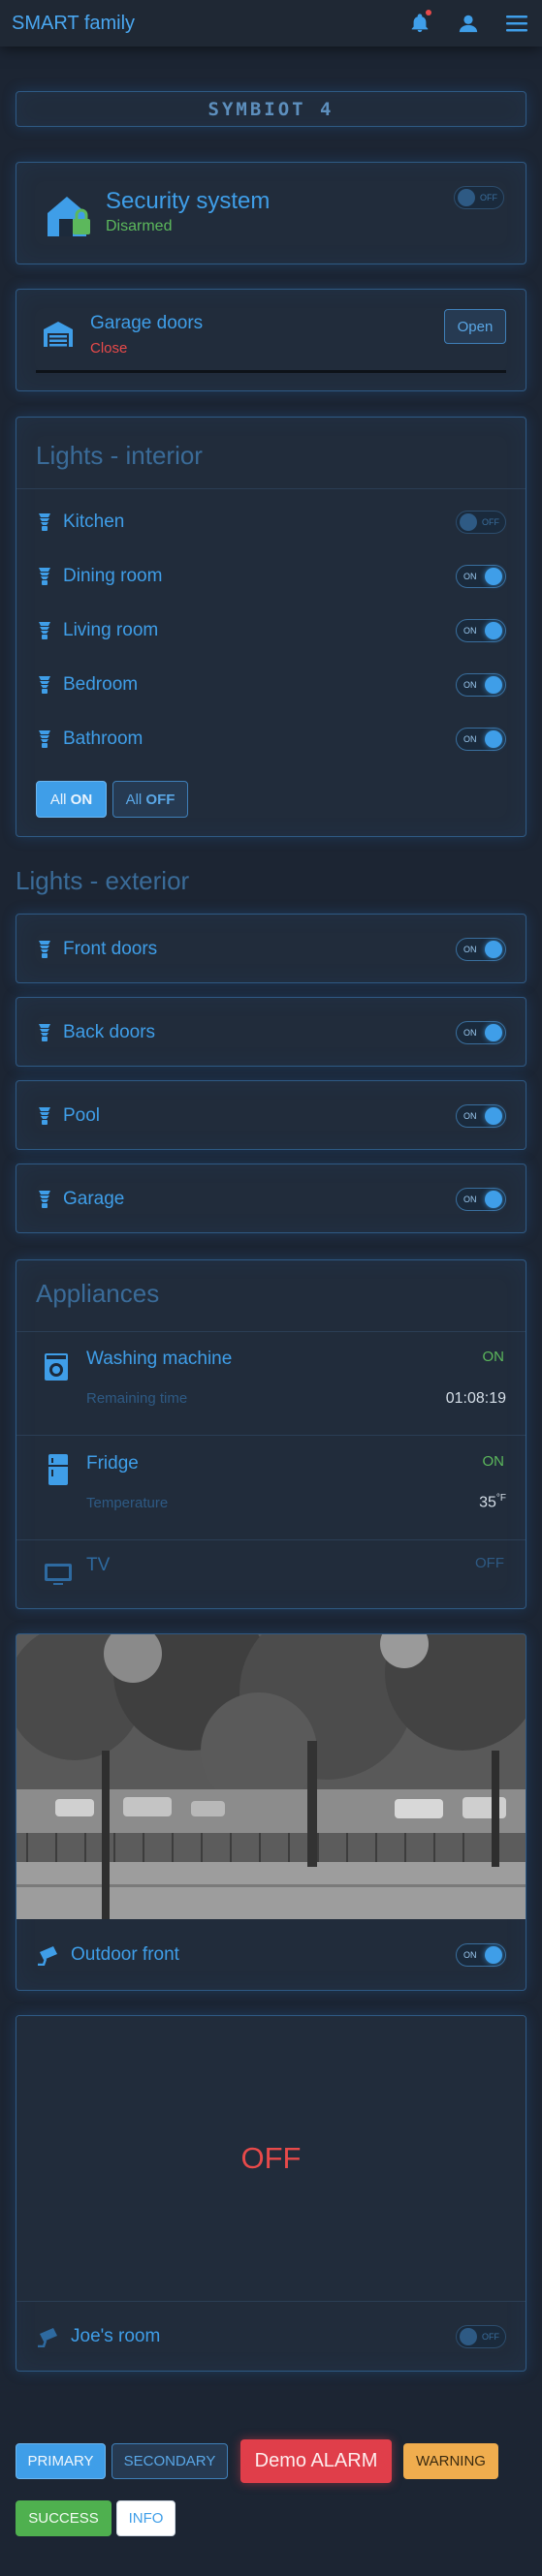 Image resolution: width=542 pixels, height=2576 pixels. I want to click on light-card-garage: Garage ON, so click(271, 1198).